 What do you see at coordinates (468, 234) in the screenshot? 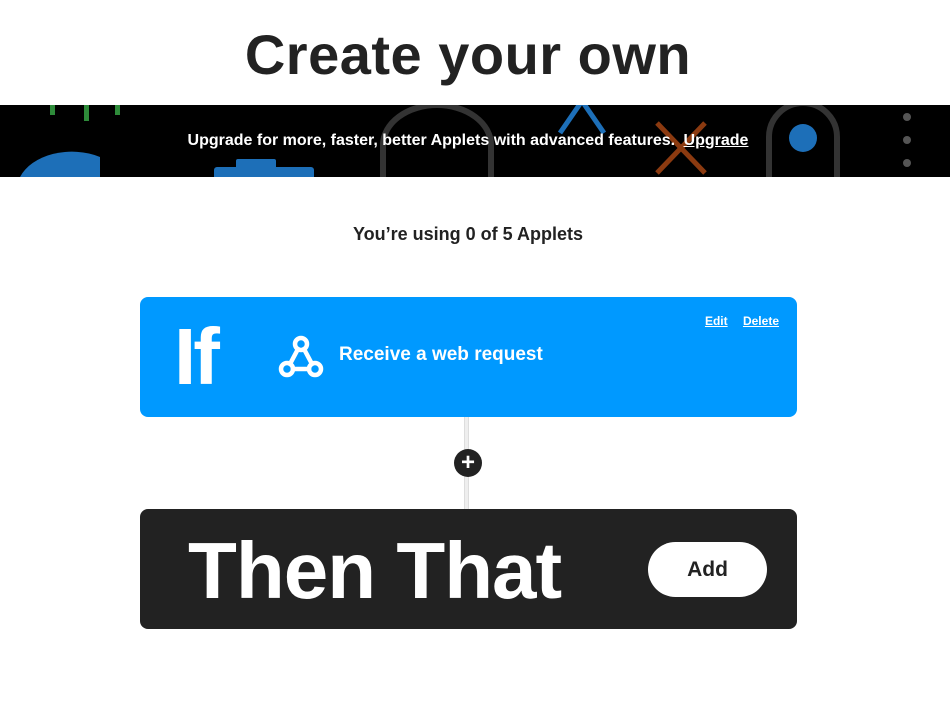
I see `applet-usage-text: You’re using 0 of 5 Applets` at bounding box center [468, 234].